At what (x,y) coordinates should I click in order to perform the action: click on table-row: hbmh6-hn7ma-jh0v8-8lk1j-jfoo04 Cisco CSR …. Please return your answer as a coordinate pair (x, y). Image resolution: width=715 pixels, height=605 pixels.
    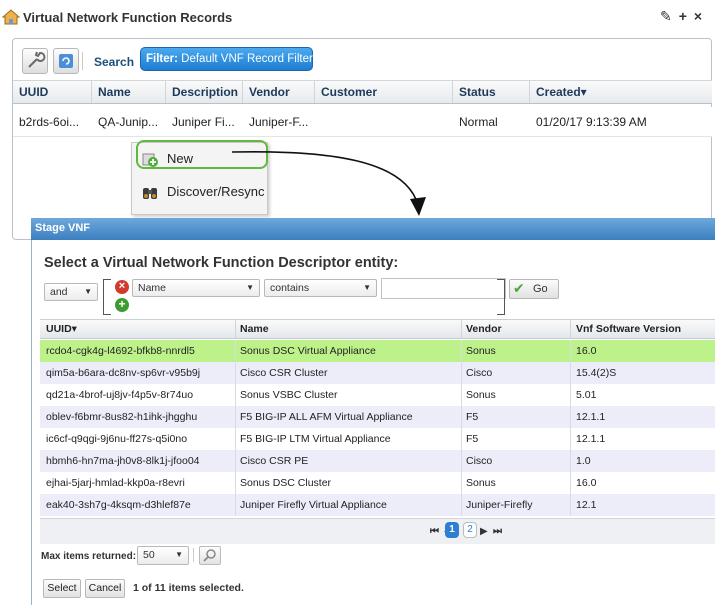
    Looking at the image, I should click on (377, 461).